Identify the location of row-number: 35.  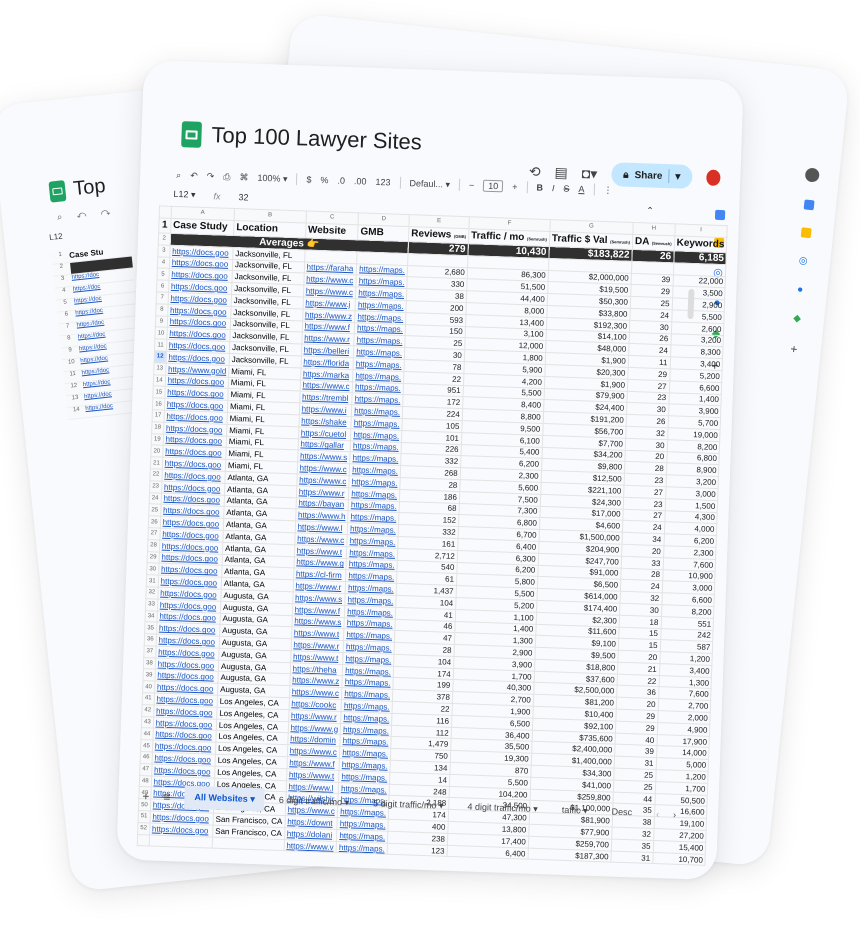
(150, 628).